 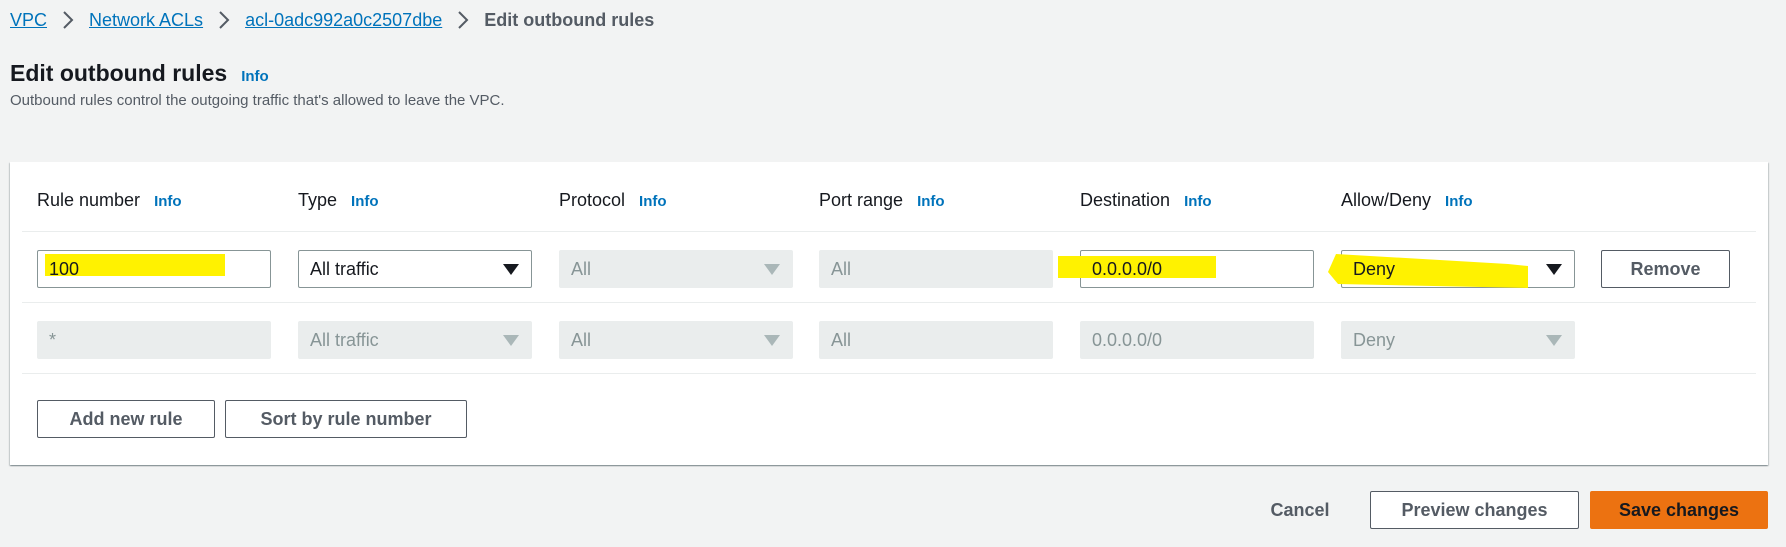 What do you see at coordinates (1125, 200) in the screenshot?
I see `col-label: Destination` at bounding box center [1125, 200].